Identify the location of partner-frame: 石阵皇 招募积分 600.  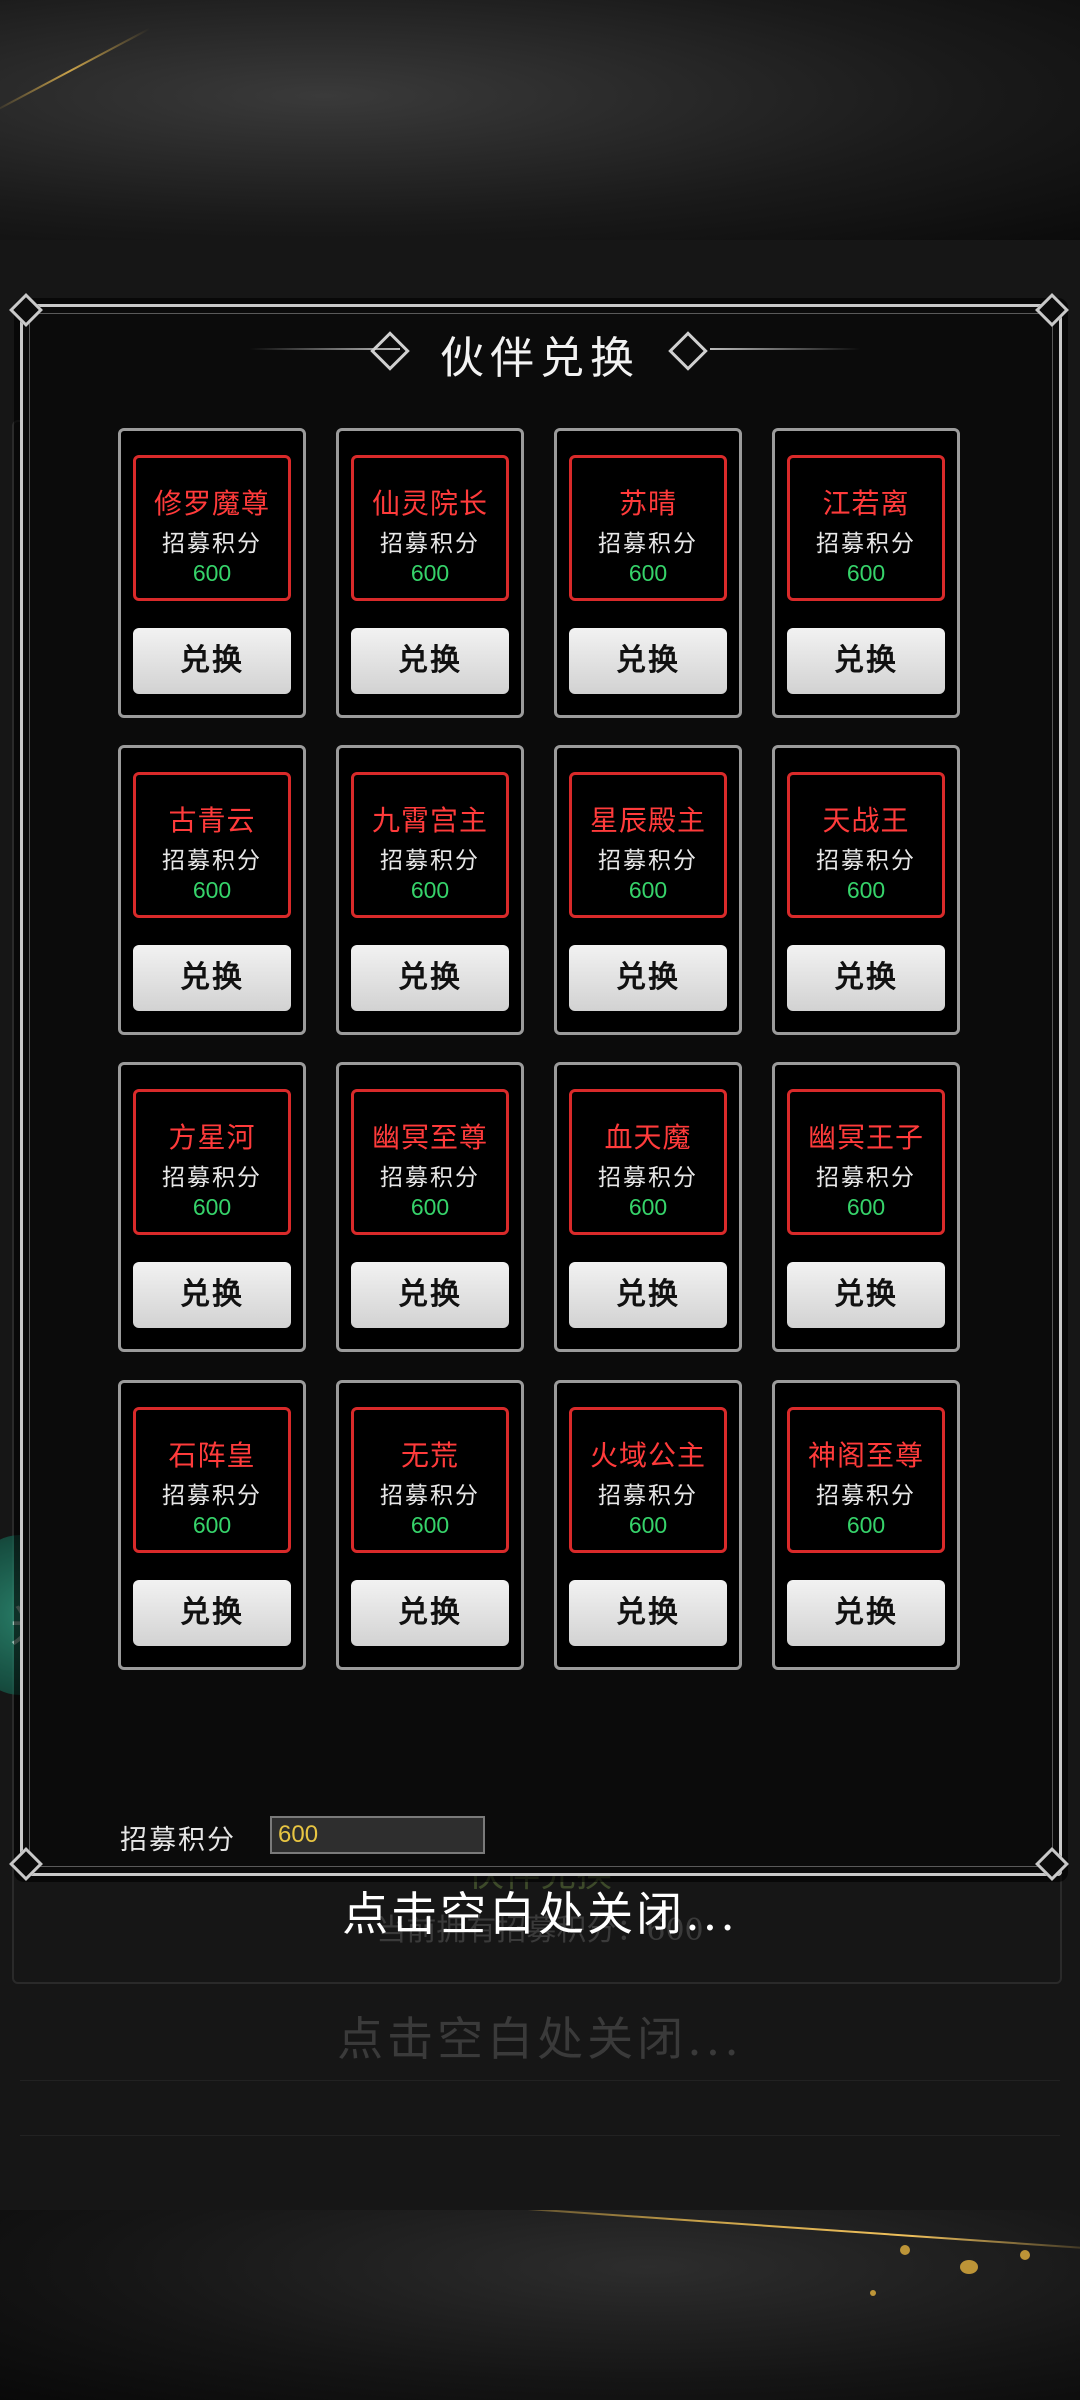
(212, 1480).